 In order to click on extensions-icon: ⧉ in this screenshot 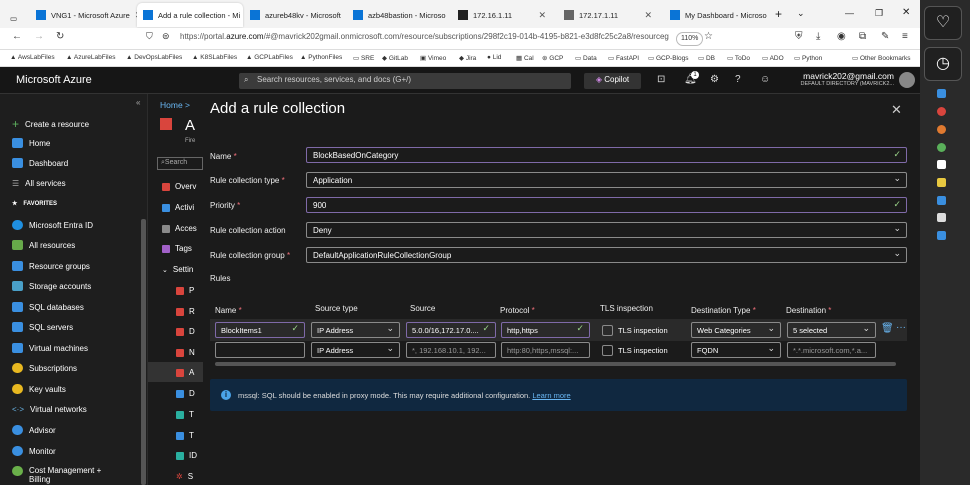, I will do `click(862, 36)`.